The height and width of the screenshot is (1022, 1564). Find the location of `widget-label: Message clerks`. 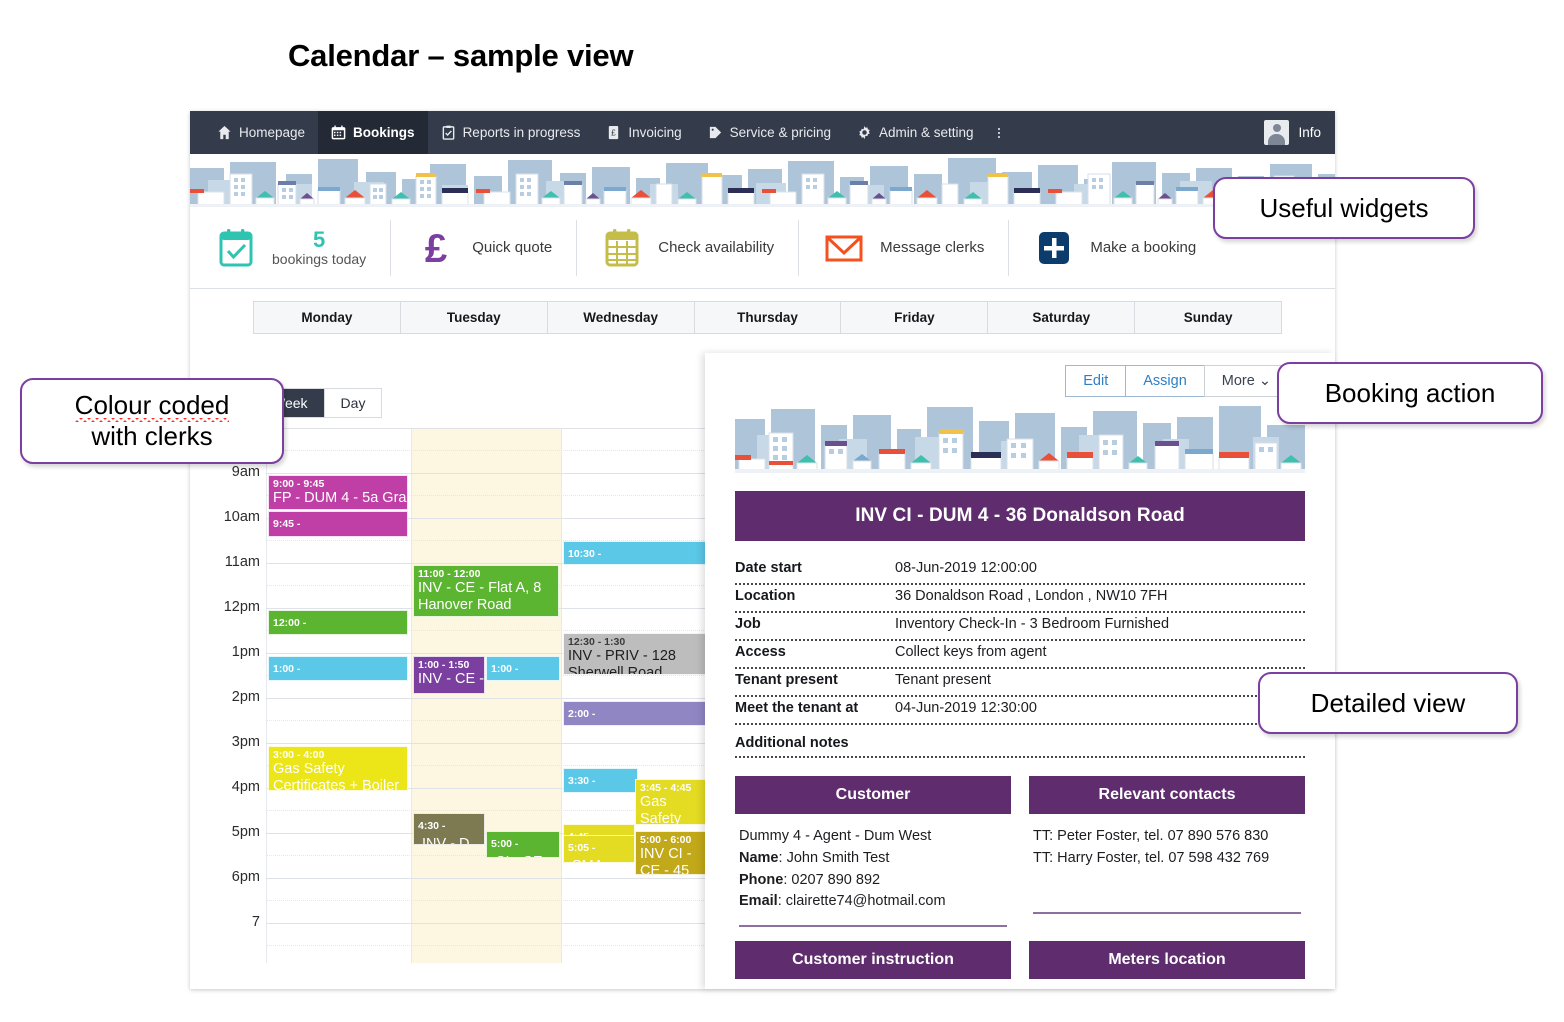

widget-label: Message clerks is located at coordinates (932, 247).